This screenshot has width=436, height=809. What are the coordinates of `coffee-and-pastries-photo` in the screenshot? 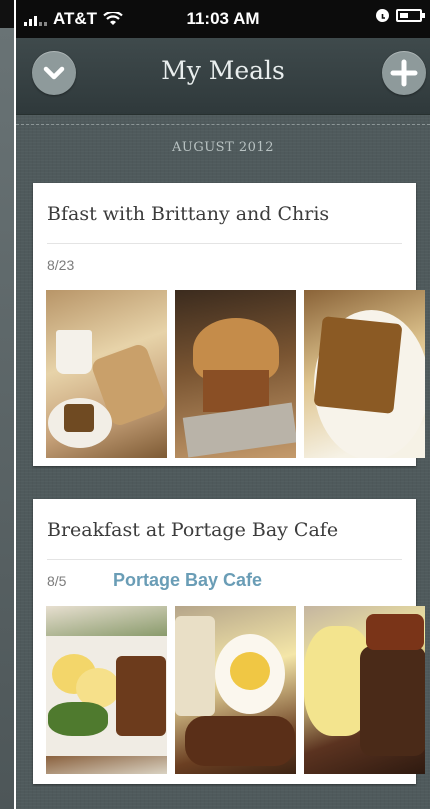 It's located at (106, 374).